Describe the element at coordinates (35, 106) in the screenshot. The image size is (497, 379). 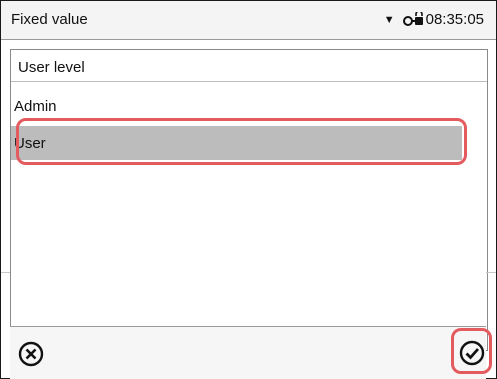
I see `option-admin-label: Admin` at that location.